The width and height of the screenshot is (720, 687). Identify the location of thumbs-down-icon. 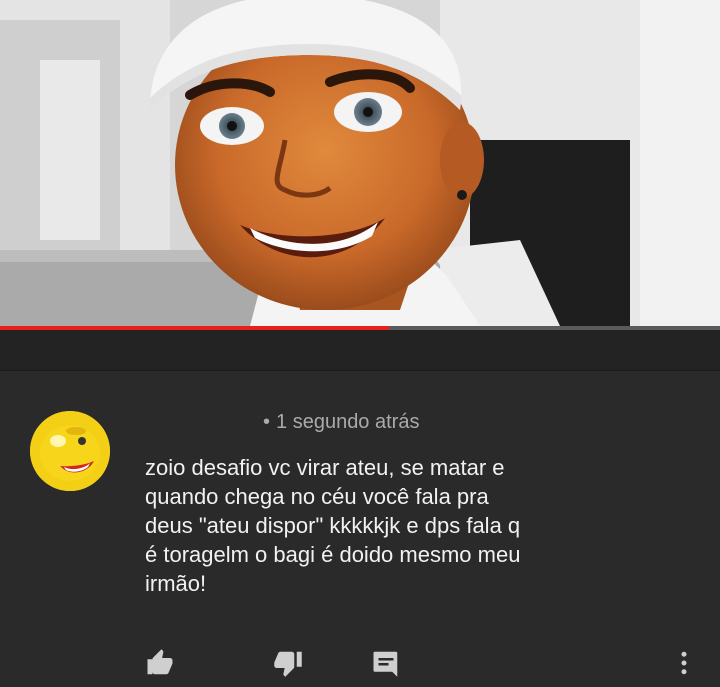
(288, 664).